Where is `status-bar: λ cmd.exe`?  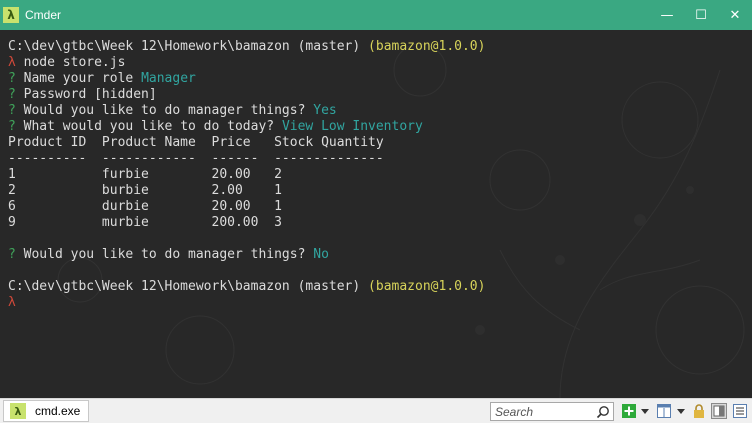 status-bar: λ cmd.exe is located at coordinates (376, 410).